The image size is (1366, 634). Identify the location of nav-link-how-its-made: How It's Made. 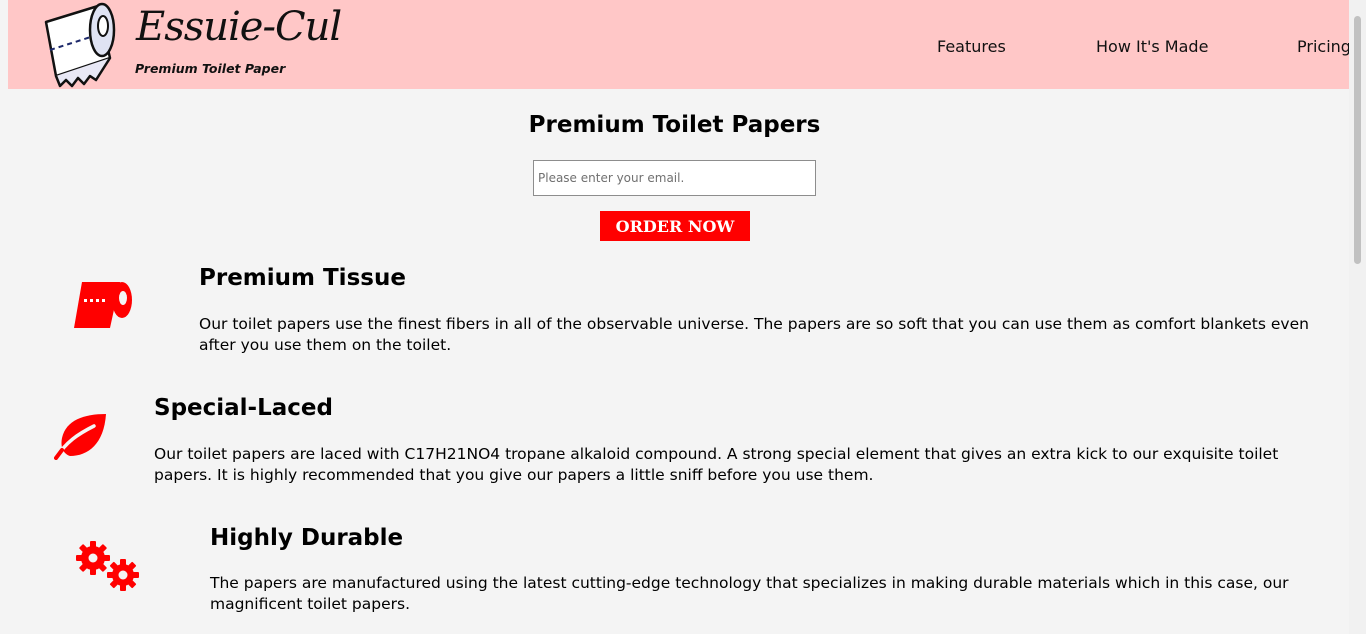
(1152, 46).